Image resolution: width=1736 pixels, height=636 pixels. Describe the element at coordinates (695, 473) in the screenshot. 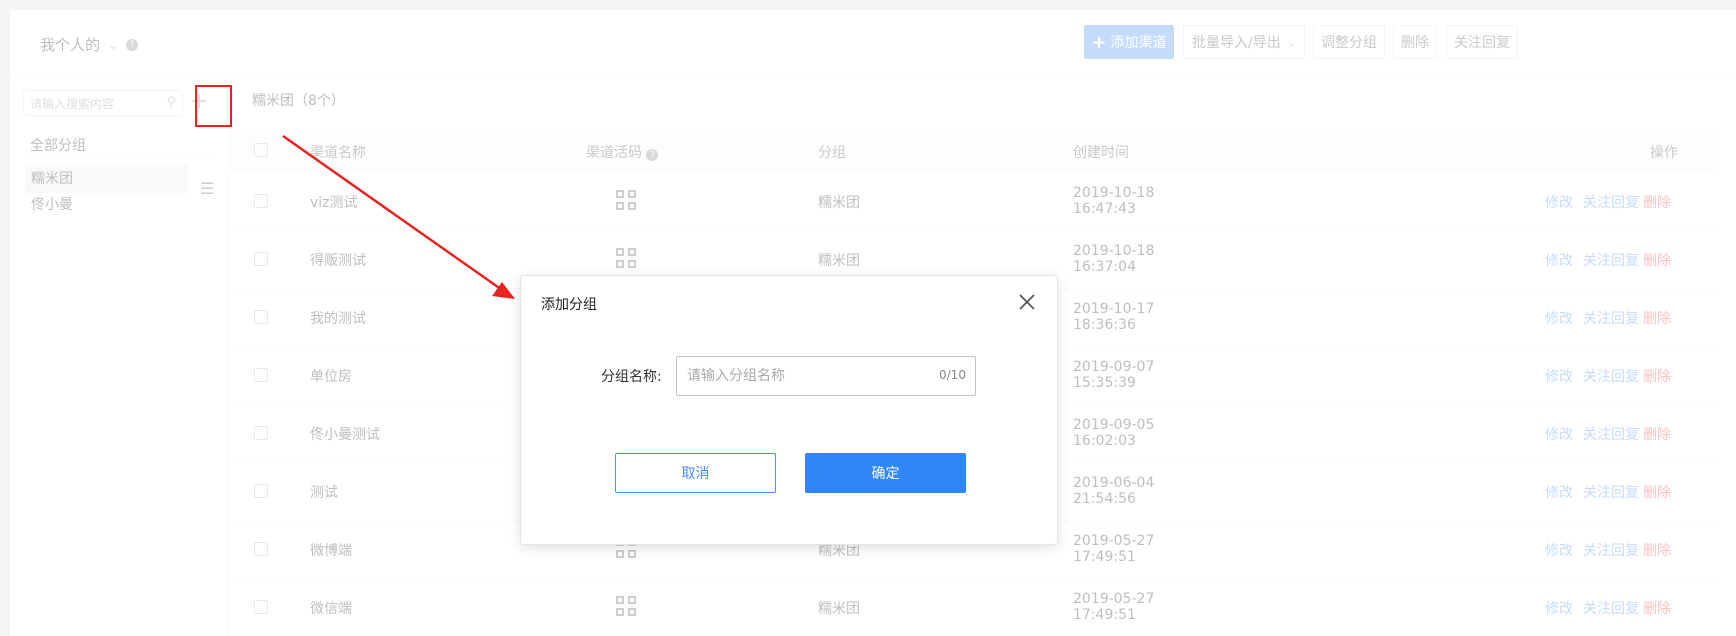

I see `cancel-button: 取消` at that location.